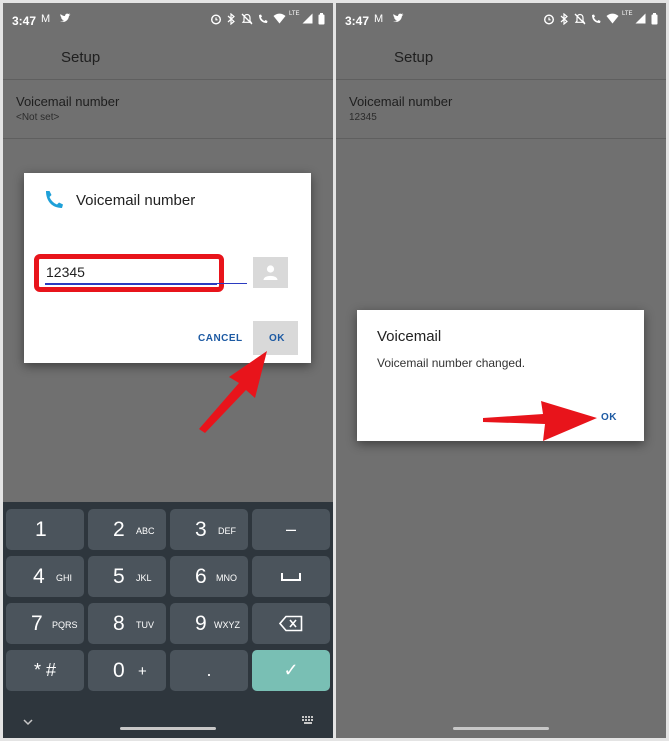 The width and height of the screenshot is (669, 741). What do you see at coordinates (119, 576) in the screenshot?
I see `key-digit: 5` at bounding box center [119, 576].